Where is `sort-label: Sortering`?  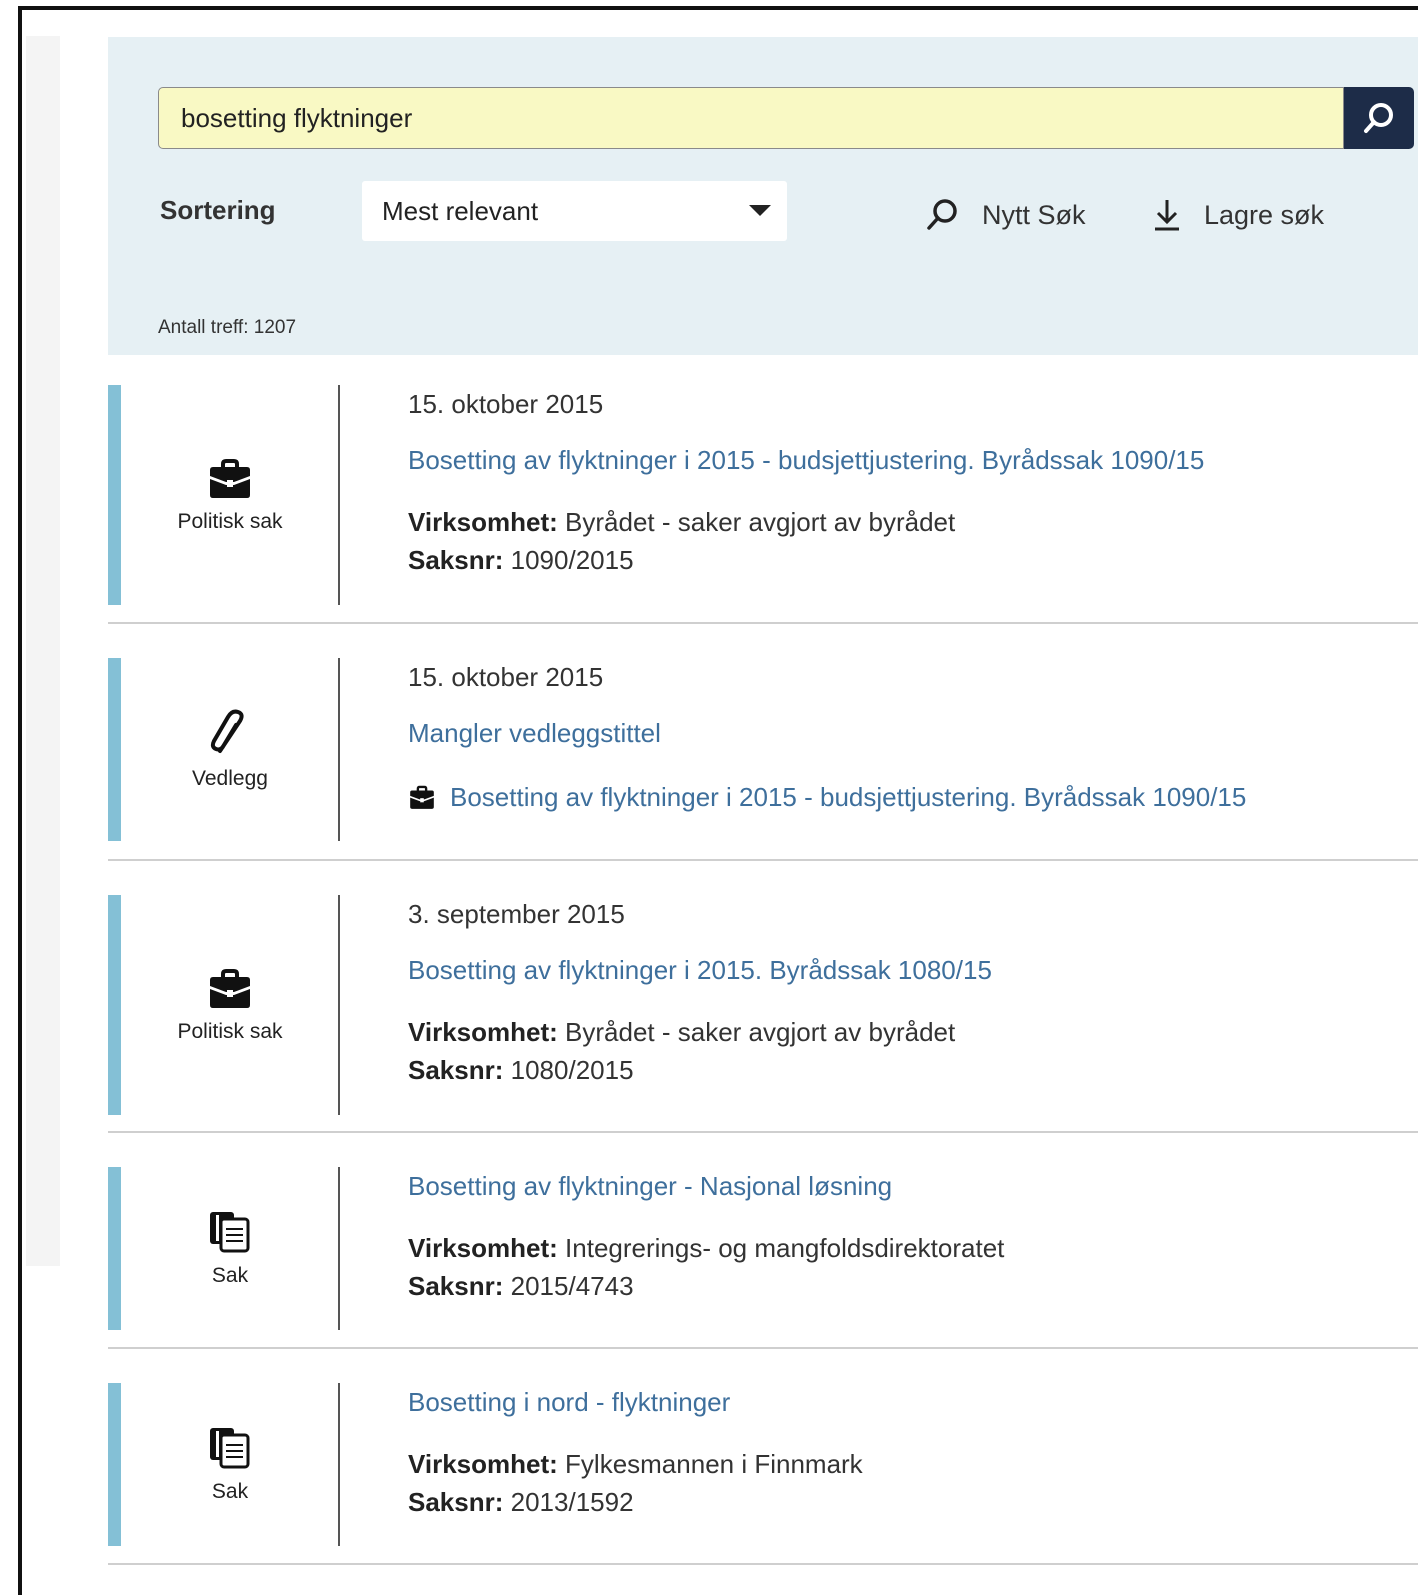
sort-label: Sortering is located at coordinates (218, 210).